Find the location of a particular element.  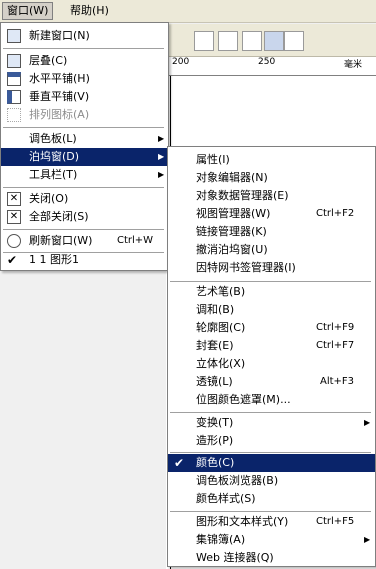

refresh-icon is located at coordinates (14, 241).